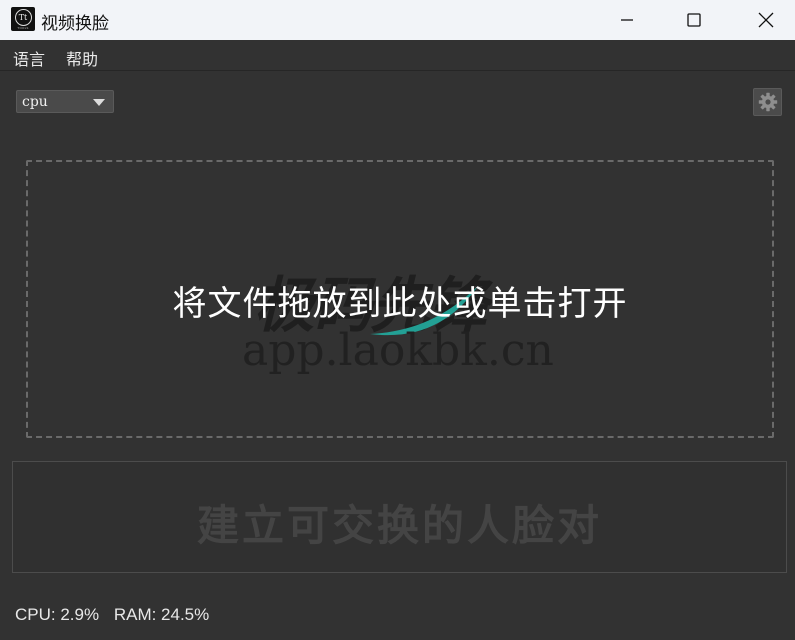 The height and width of the screenshot is (640, 795). I want to click on close-button, so click(766, 20).